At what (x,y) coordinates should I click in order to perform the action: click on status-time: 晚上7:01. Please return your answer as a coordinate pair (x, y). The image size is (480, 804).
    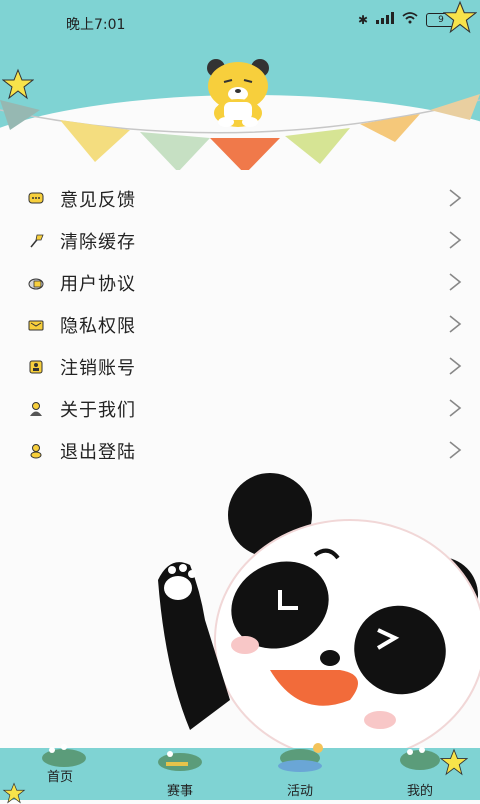
    Looking at the image, I should click on (96, 25).